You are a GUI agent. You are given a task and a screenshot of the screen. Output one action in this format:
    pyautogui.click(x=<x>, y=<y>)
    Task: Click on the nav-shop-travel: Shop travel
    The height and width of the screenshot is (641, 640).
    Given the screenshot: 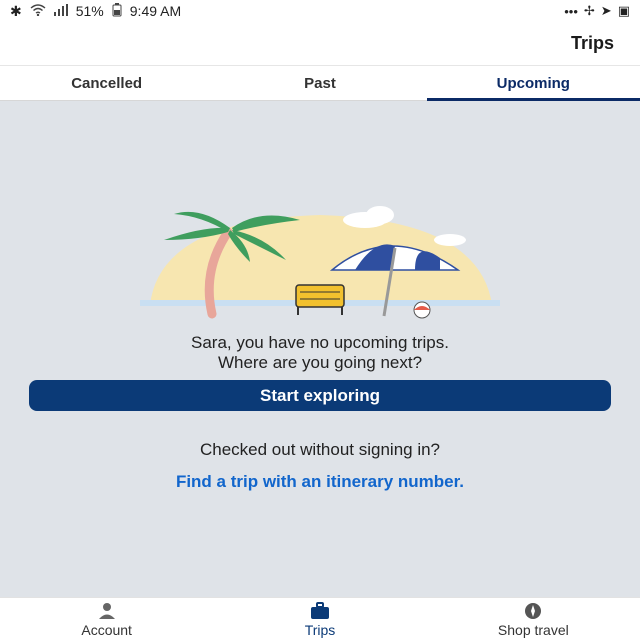 What is the action you would take?
    pyautogui.click(x=533, y=619)
    